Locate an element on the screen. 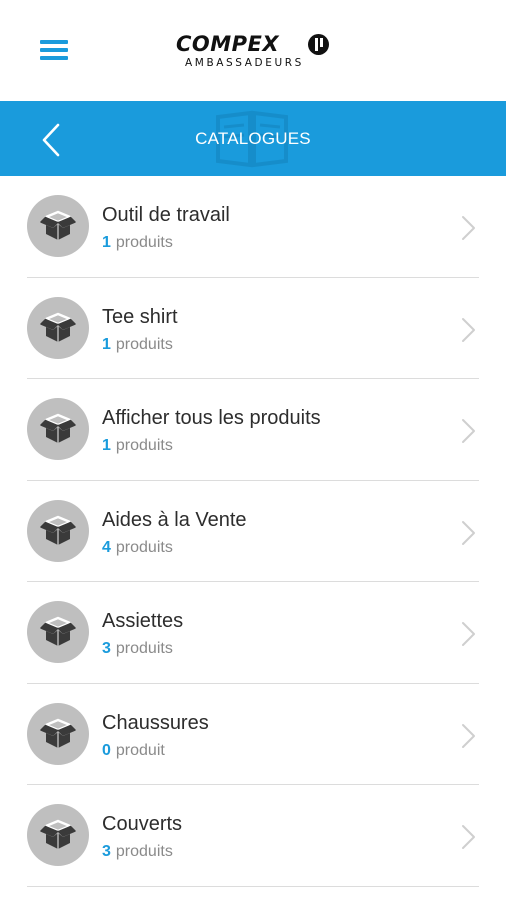 The width and height of the screenshot is (506, 900). catalogue-title: Tee shirt is located at coordinates (140, 316).